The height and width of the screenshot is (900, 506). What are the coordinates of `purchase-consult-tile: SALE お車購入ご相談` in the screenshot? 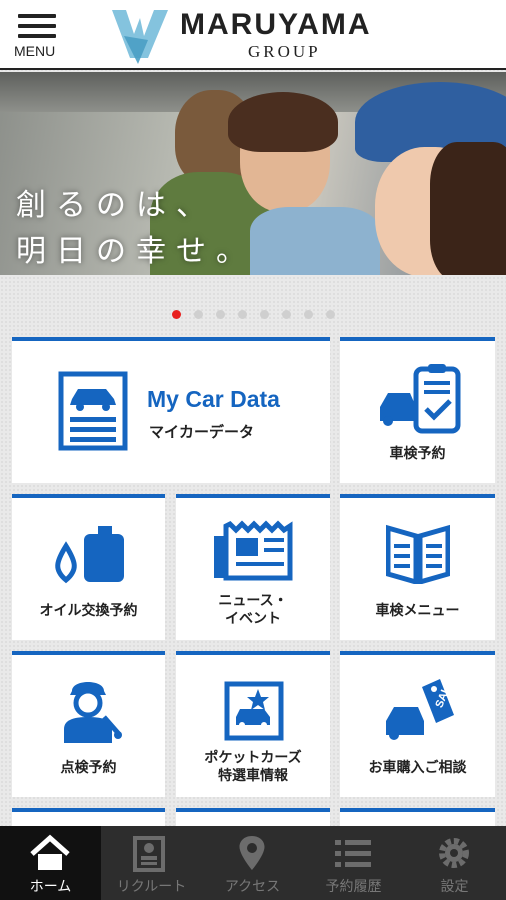 It's located at (417, 724).